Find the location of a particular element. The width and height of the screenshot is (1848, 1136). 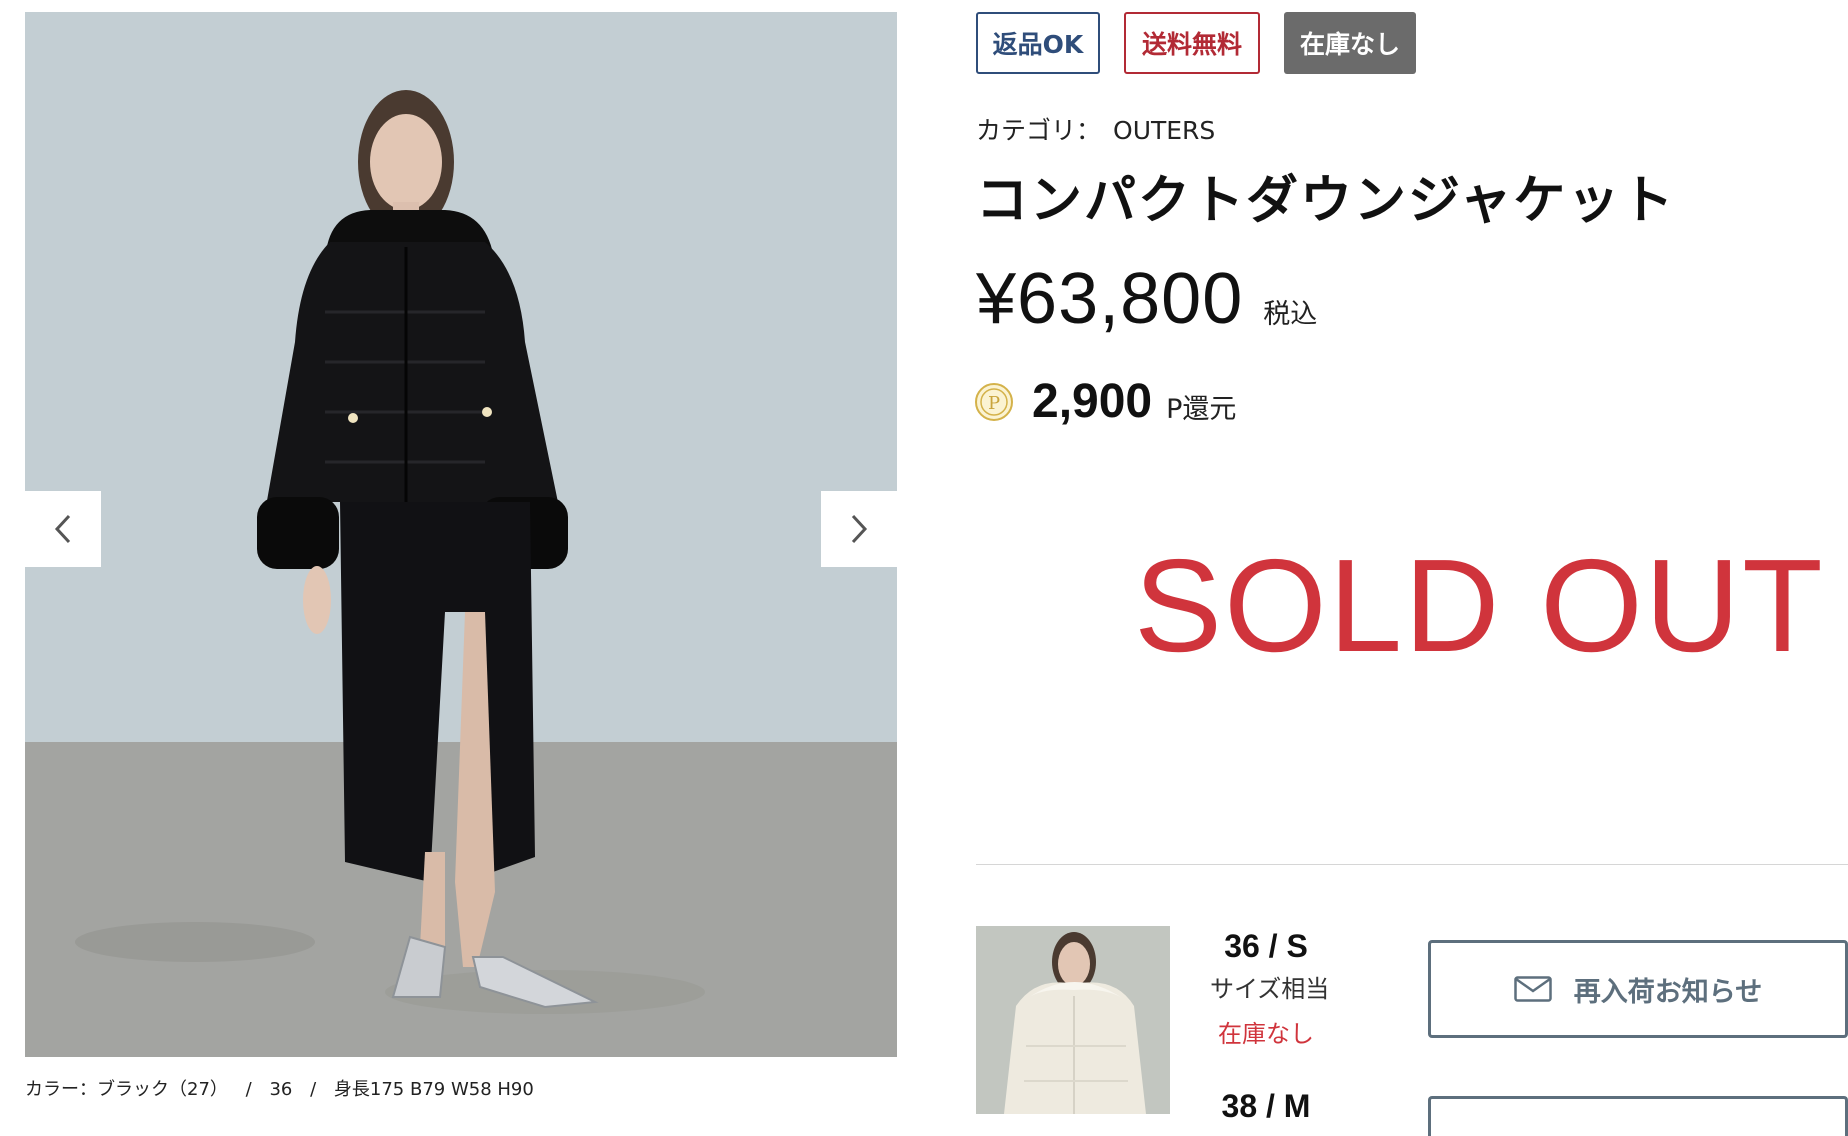

caption-color: カラー：ブラック（27） is located at coordinates (126, 1089).